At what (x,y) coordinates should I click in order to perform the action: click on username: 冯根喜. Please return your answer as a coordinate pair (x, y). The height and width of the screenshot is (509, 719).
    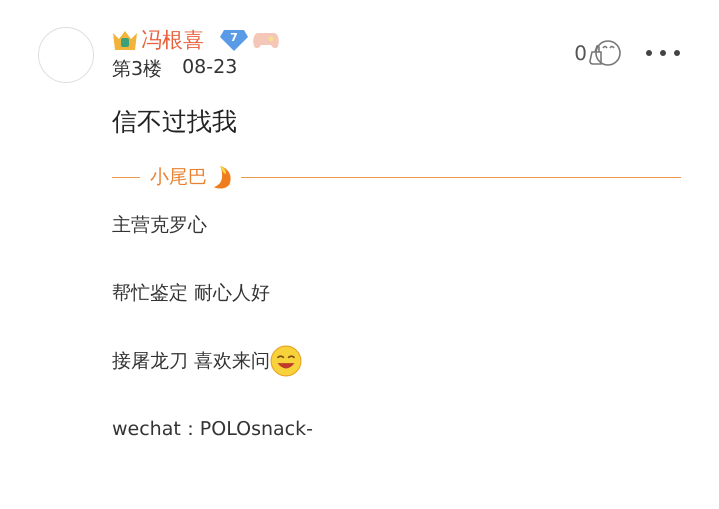
    Looking at the image, I should click on (172, 40).